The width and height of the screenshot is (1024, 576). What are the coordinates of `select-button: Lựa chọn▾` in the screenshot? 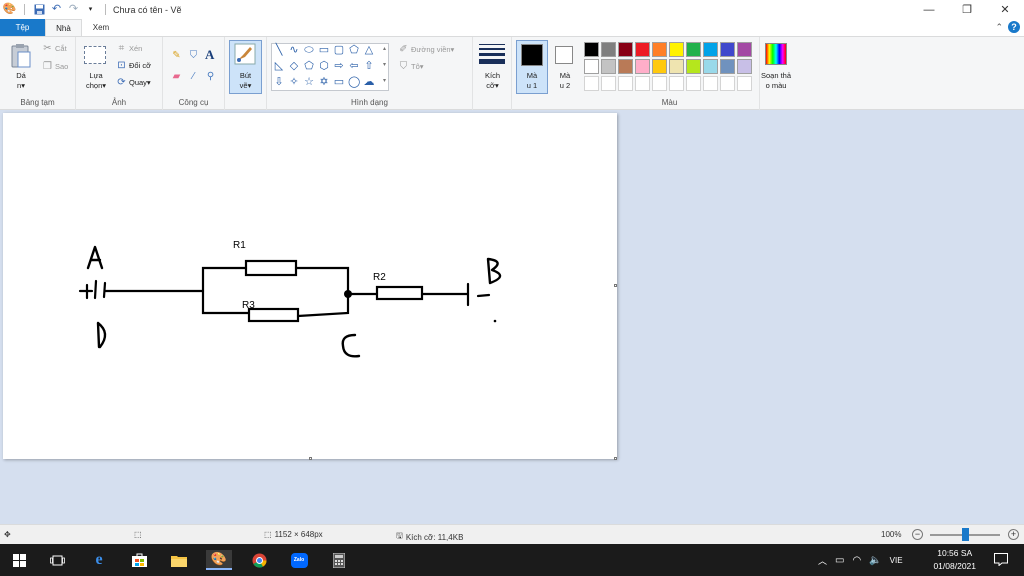 It's located at (96, 81).